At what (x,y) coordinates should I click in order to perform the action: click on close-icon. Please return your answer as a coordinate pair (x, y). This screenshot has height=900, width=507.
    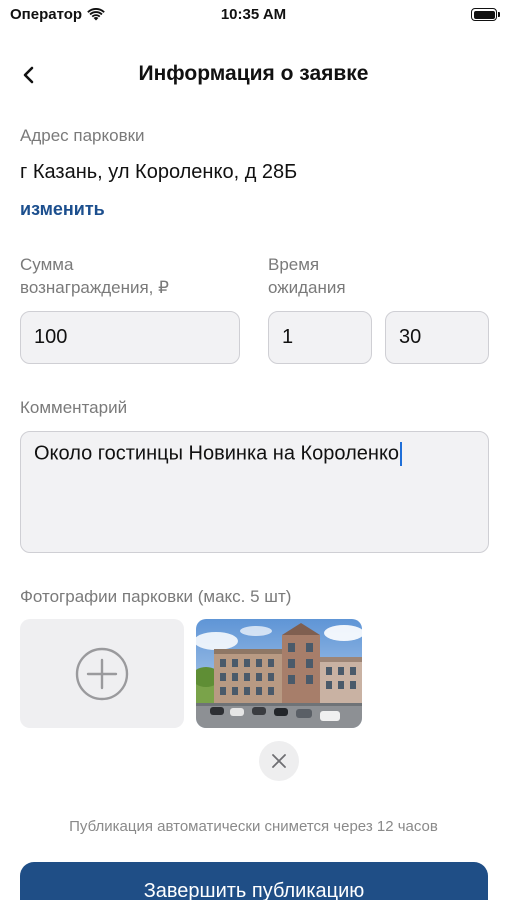
    Looking at the image, I should click on (279, 761).